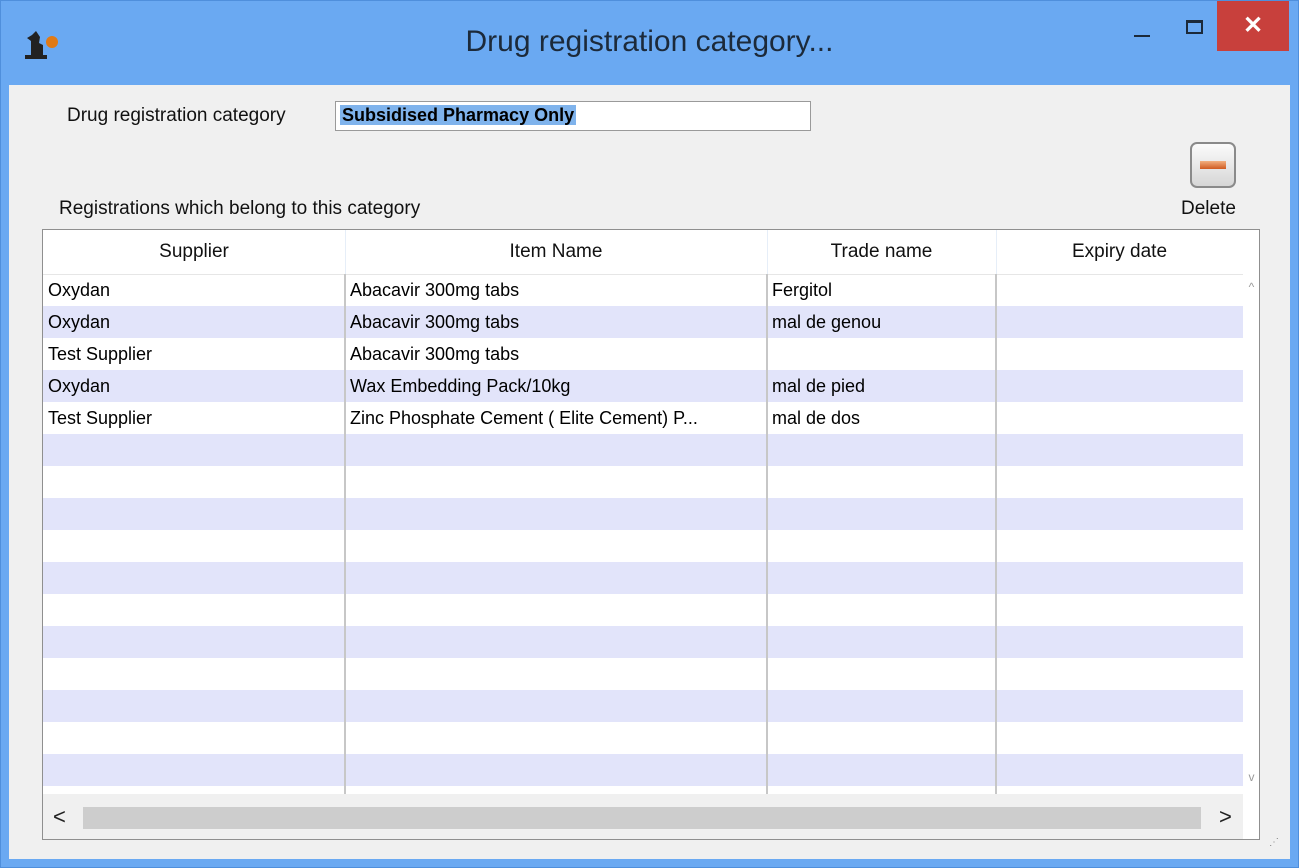 The image size is (1299, 868). I want to click on cell-trade-name: mal de genou, so click(827, 322).